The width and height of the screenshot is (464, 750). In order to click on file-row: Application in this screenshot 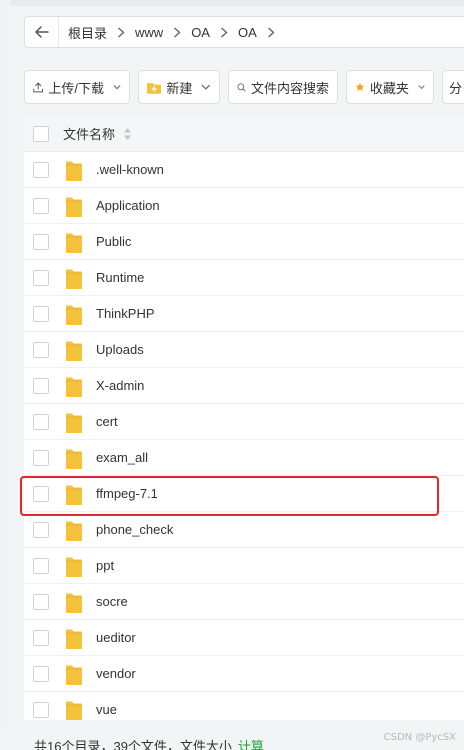, I will do `click(244, 206)`.